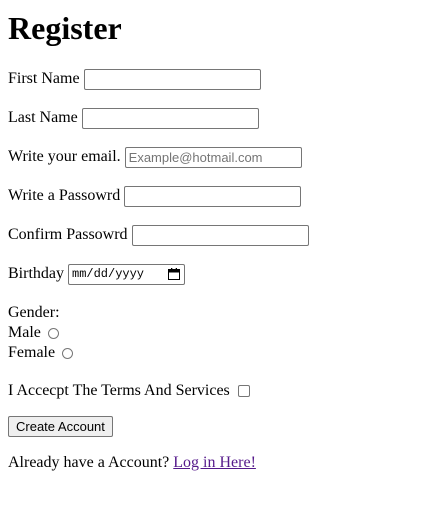 The image size is (447, 508). I want to click on terms-row: I Accecpt The Terms And Services, so click(227, 391).